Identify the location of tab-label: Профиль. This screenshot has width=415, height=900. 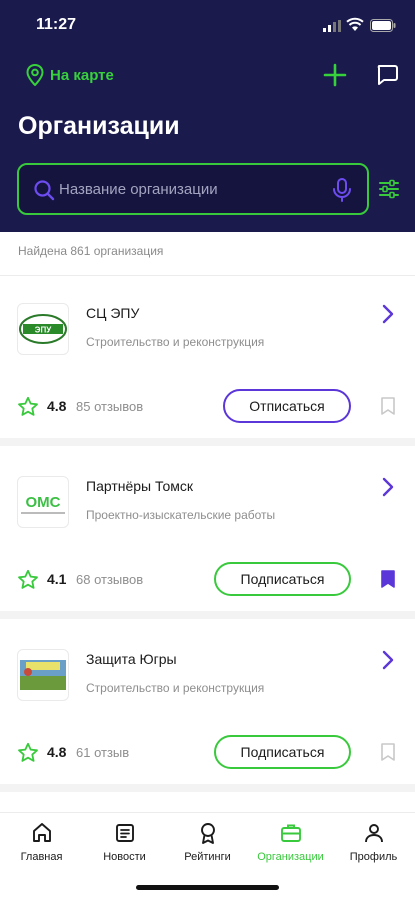
(373, 857).